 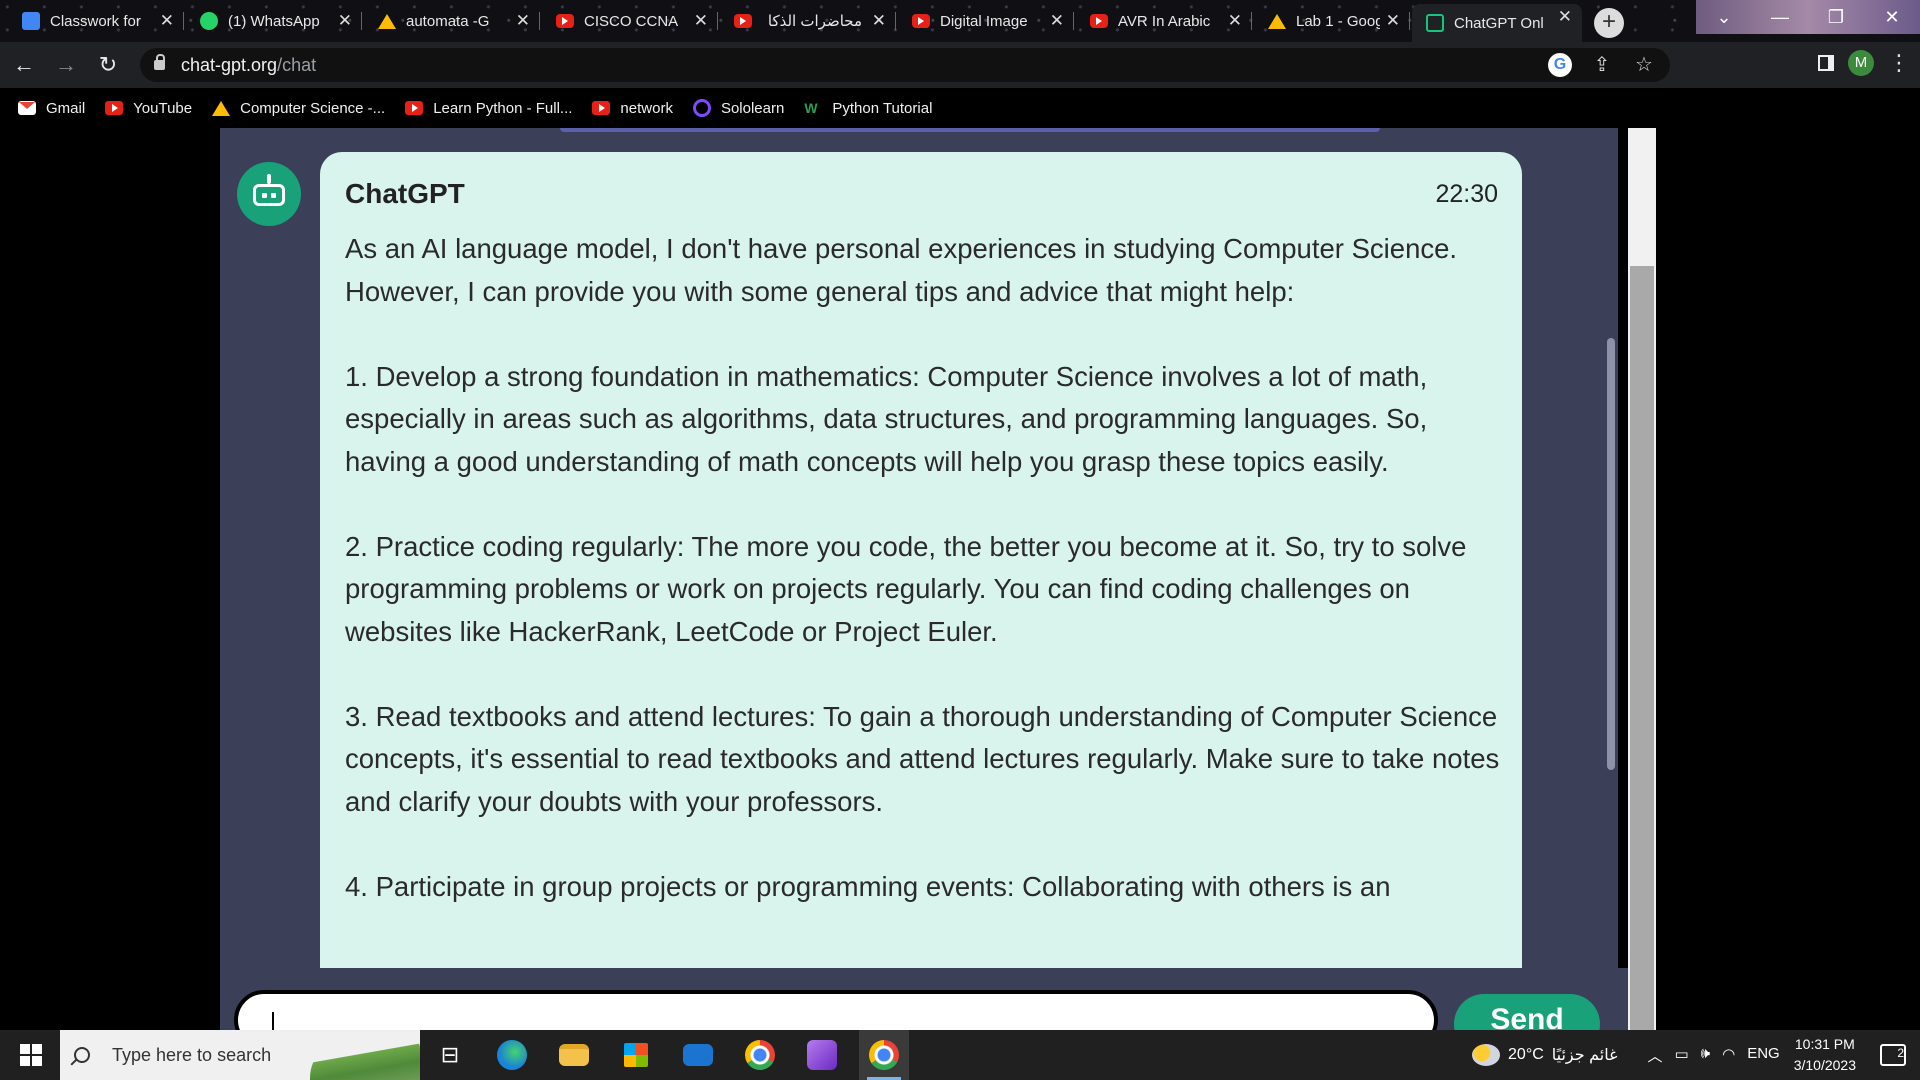 What do you see at coordinates (192, 1054) in the screenshot?
I see `search-placeholder: Type here to search` at bounding box center [192, 1054].